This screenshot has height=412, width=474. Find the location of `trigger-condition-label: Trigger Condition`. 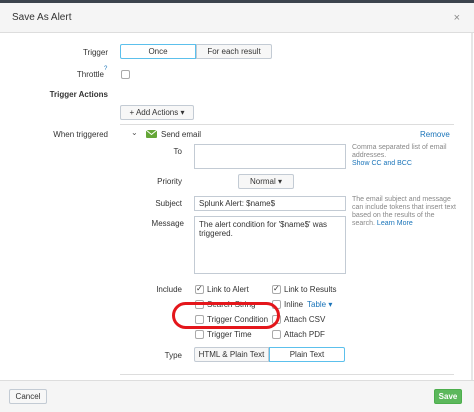

trigger-condition-label: Trigger Condition is located at coordinates (238, 319).